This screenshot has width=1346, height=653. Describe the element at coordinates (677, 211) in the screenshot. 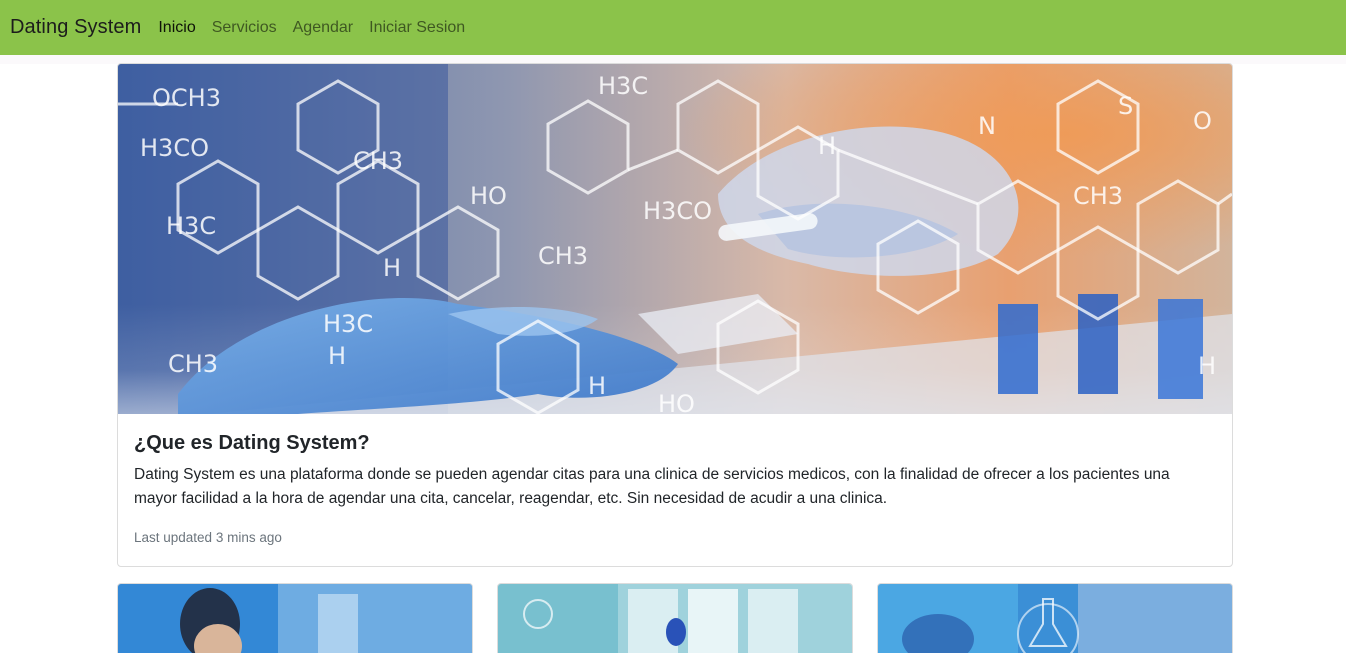

I see `hero-formula-h3co-b: H3CO` at that location.